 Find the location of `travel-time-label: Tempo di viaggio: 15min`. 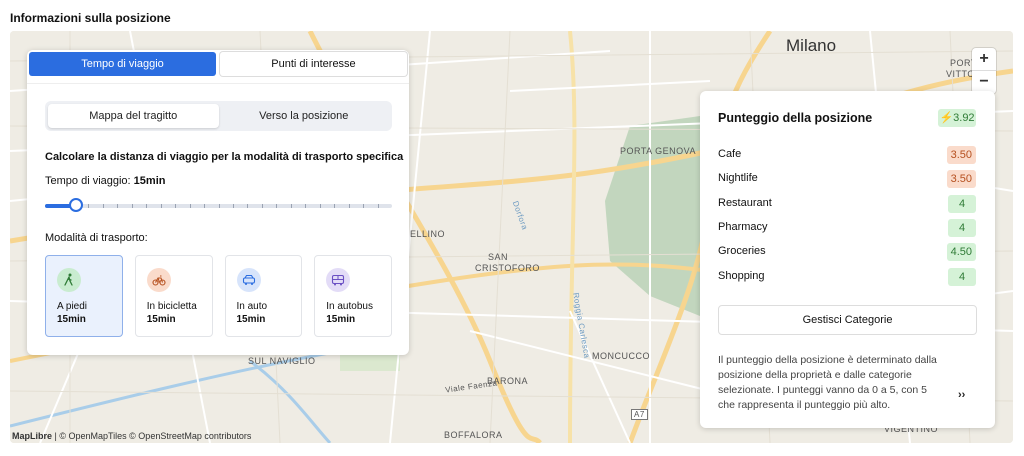

travel-time-label: Tempo di viaggio: 15min is located at coordinates (105, 181).